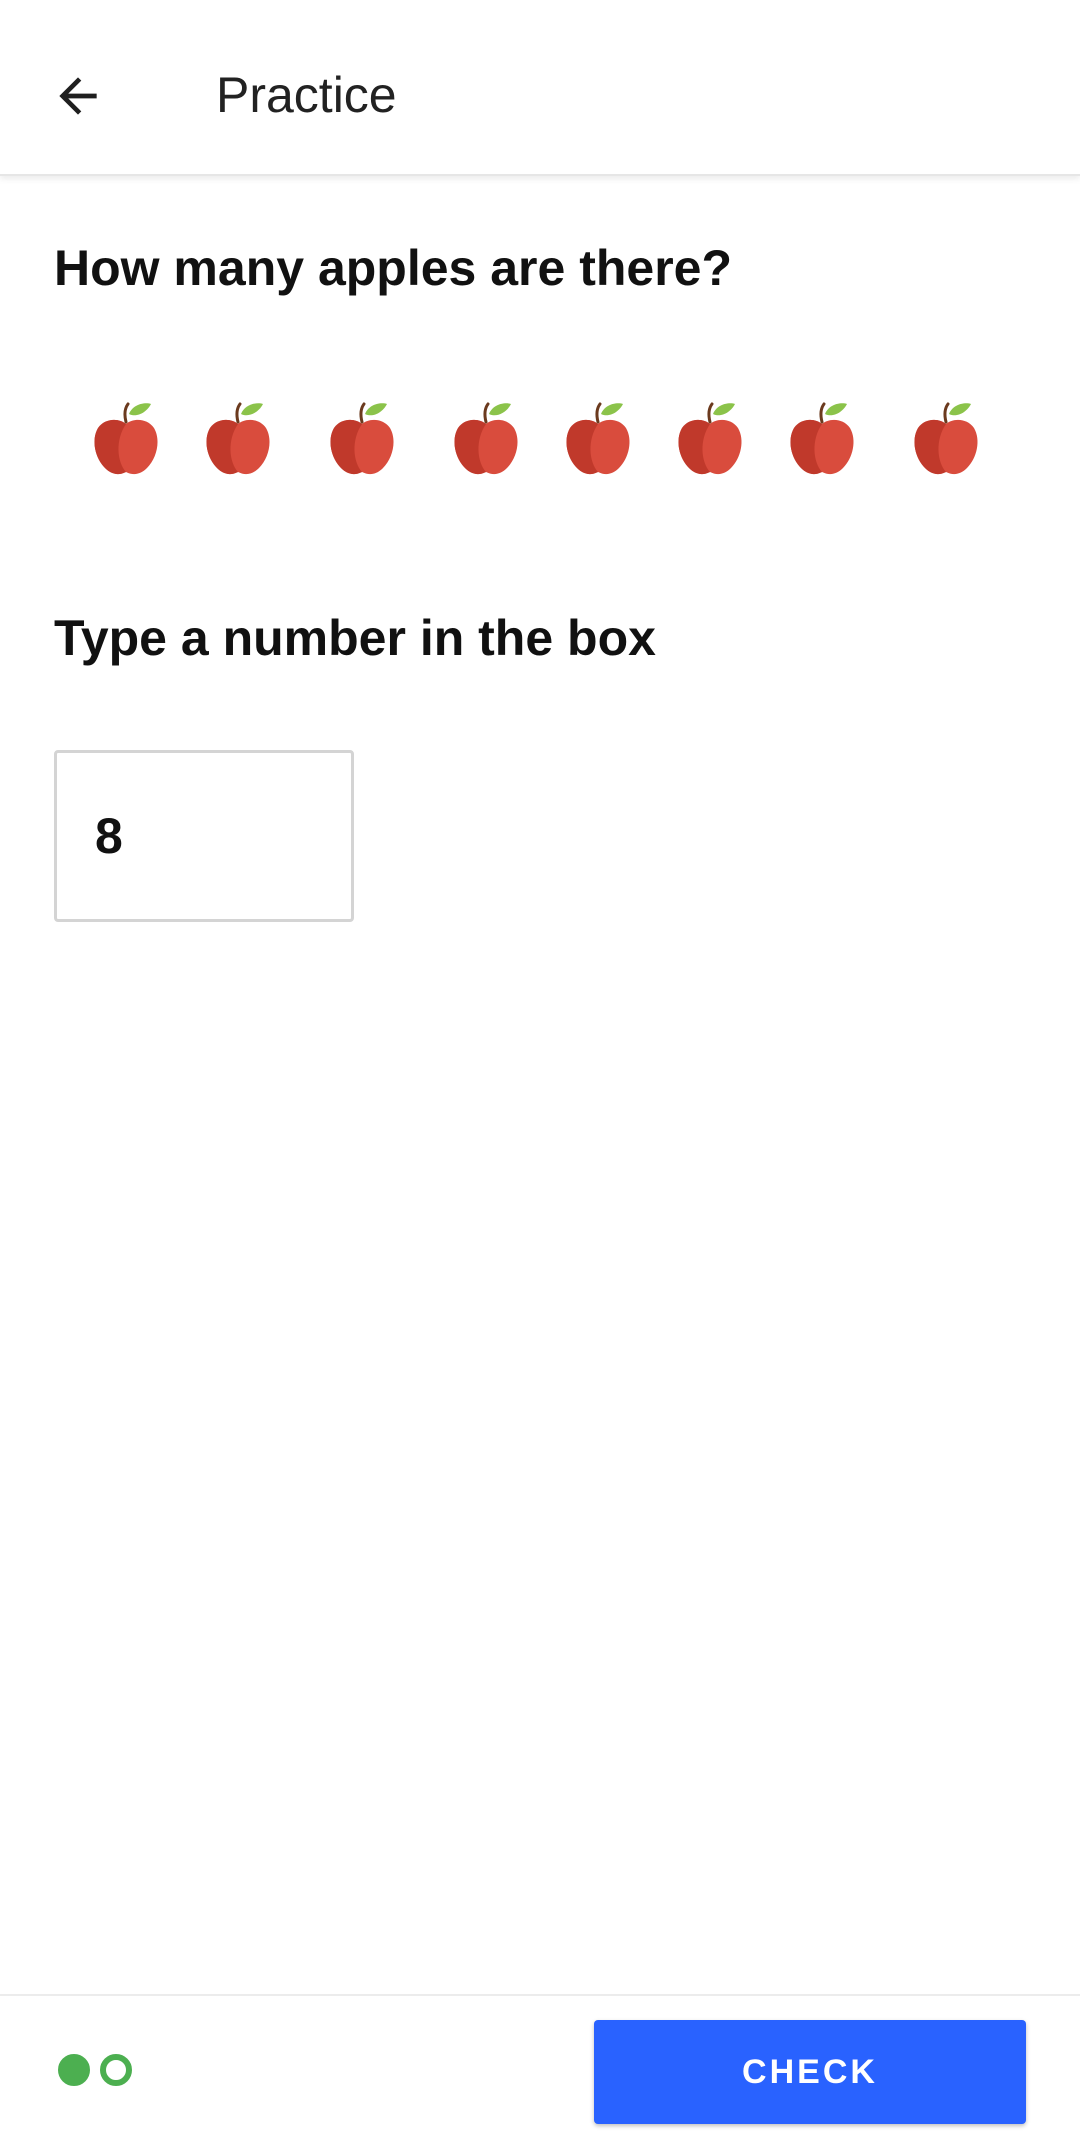  I want to click on check-button: CHECK, so click(810, 2072).